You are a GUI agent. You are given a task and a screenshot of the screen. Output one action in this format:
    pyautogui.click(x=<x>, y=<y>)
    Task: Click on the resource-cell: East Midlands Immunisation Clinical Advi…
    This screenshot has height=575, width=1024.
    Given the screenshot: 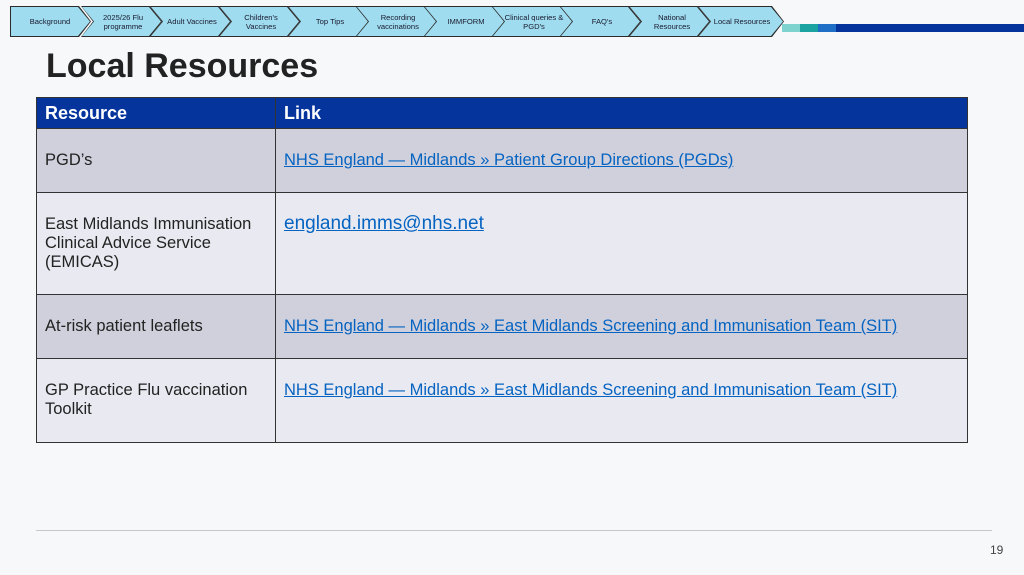 What is the action you would take?
    pyautogui.click(x=156, y=243)
    